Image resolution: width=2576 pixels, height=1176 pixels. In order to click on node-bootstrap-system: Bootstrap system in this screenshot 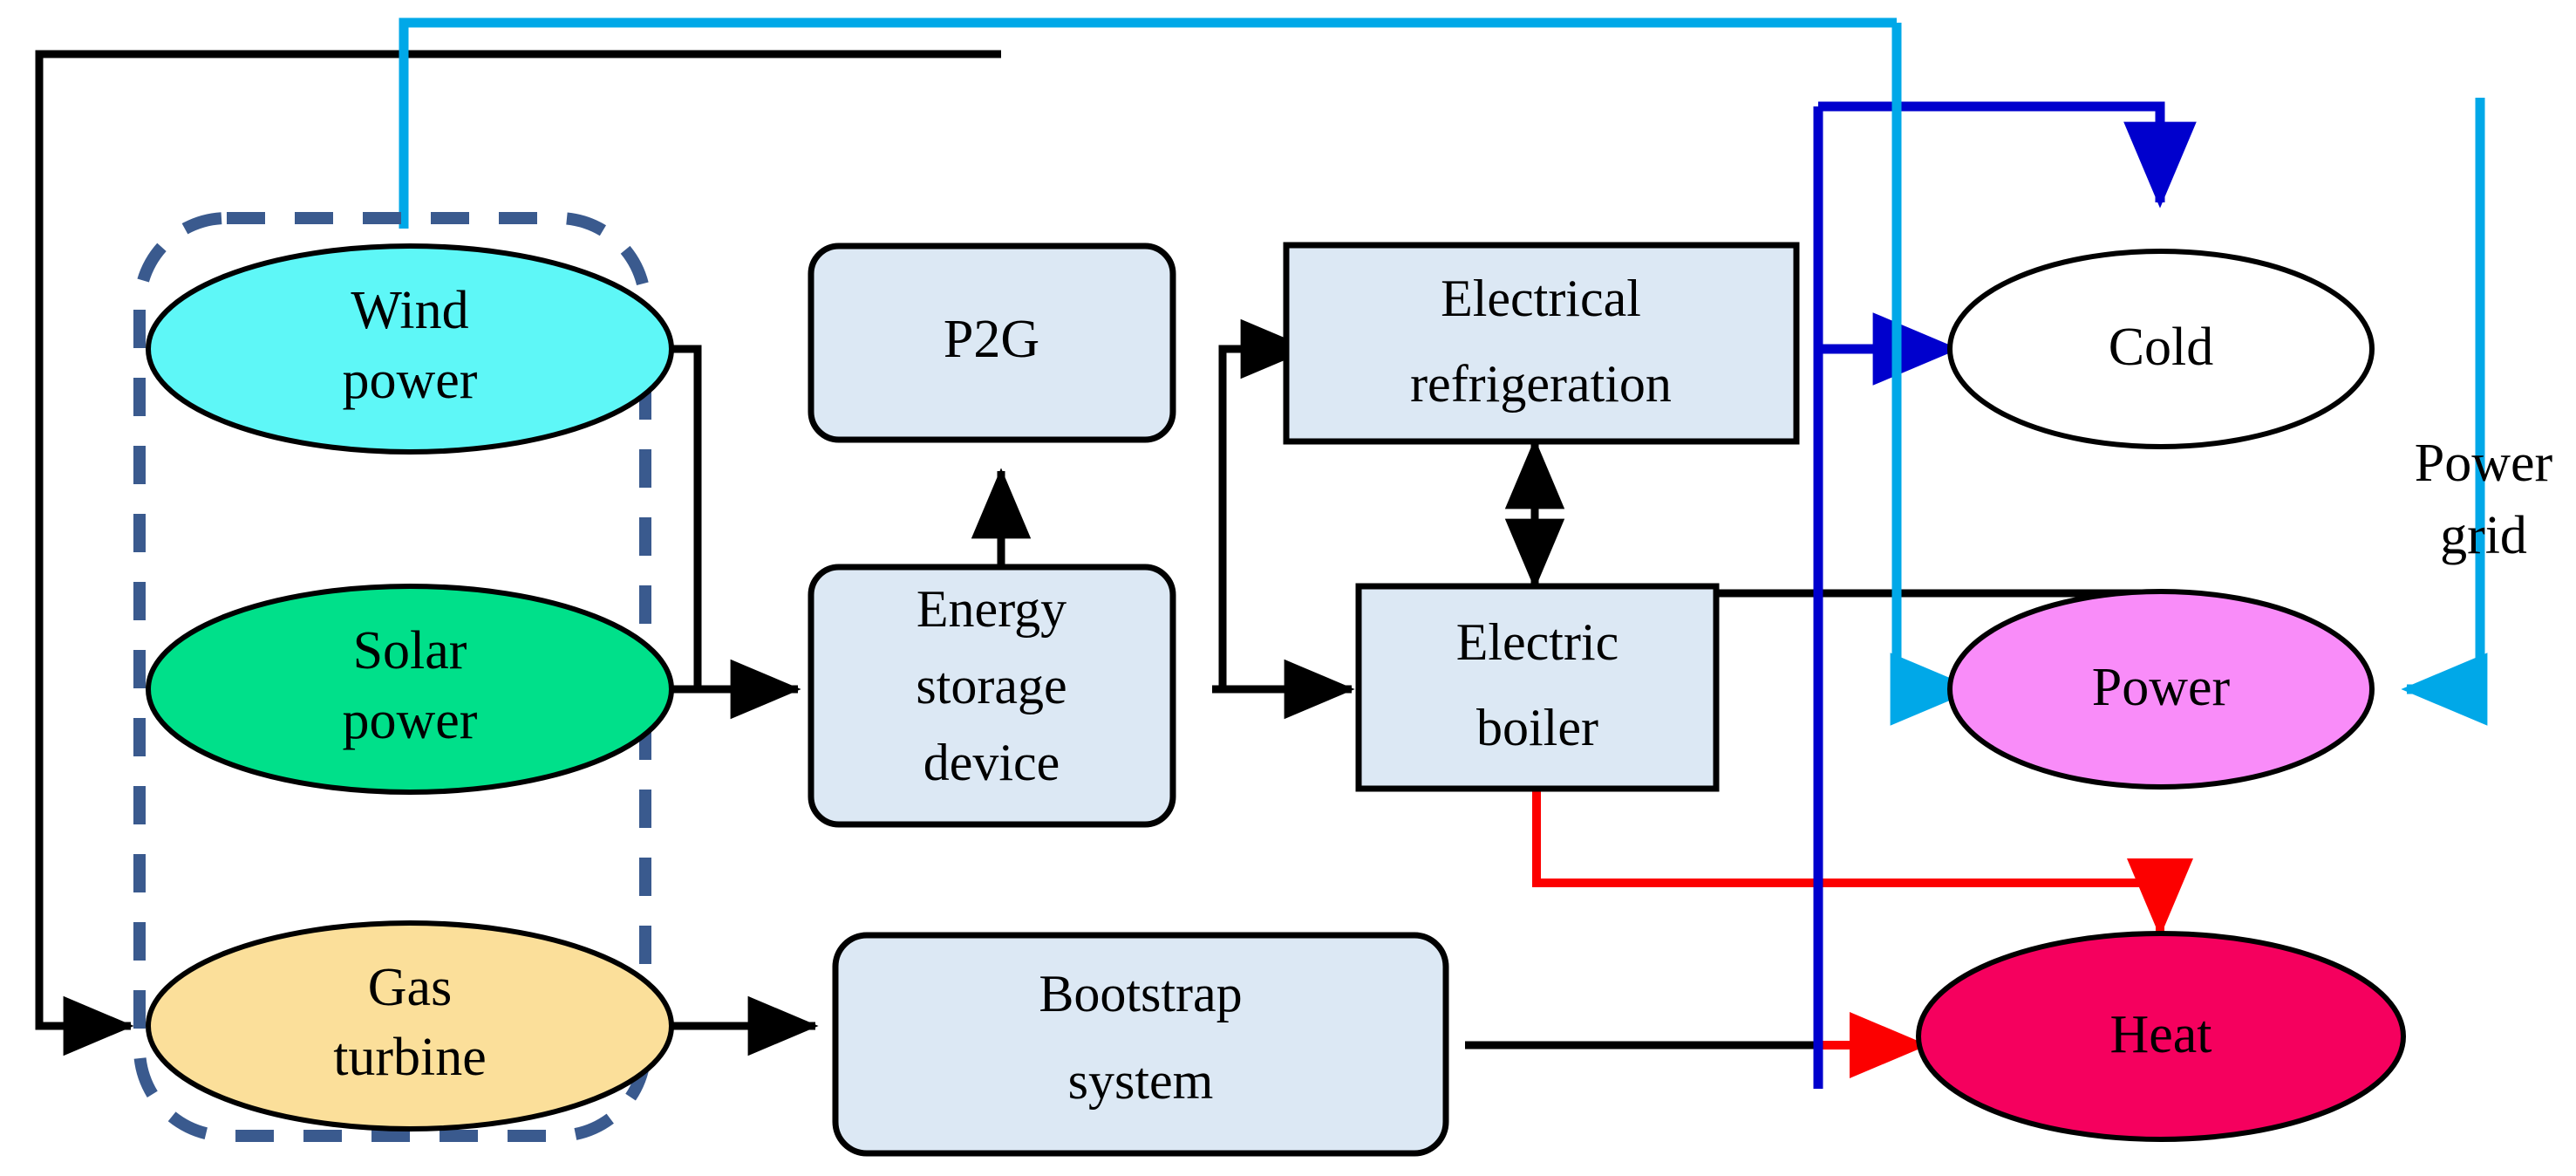, I will do `click(1141, 1045)`.